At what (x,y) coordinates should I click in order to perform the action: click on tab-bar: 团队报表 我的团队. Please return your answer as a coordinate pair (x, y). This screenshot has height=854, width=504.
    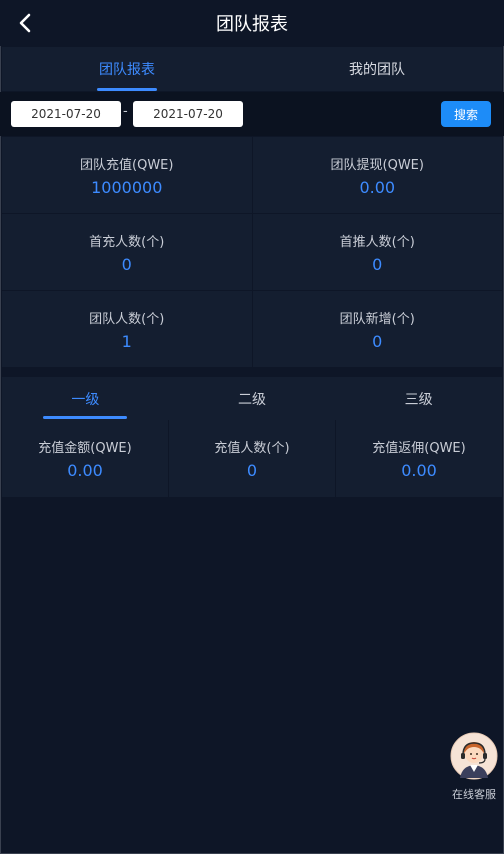
    Looking at the image, I should click on (252, 69).